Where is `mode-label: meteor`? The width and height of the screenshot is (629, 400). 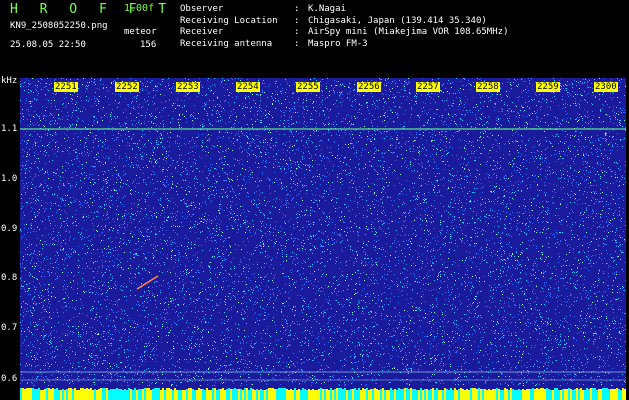 mode-label: meteor is located at coordinates (140, 32).